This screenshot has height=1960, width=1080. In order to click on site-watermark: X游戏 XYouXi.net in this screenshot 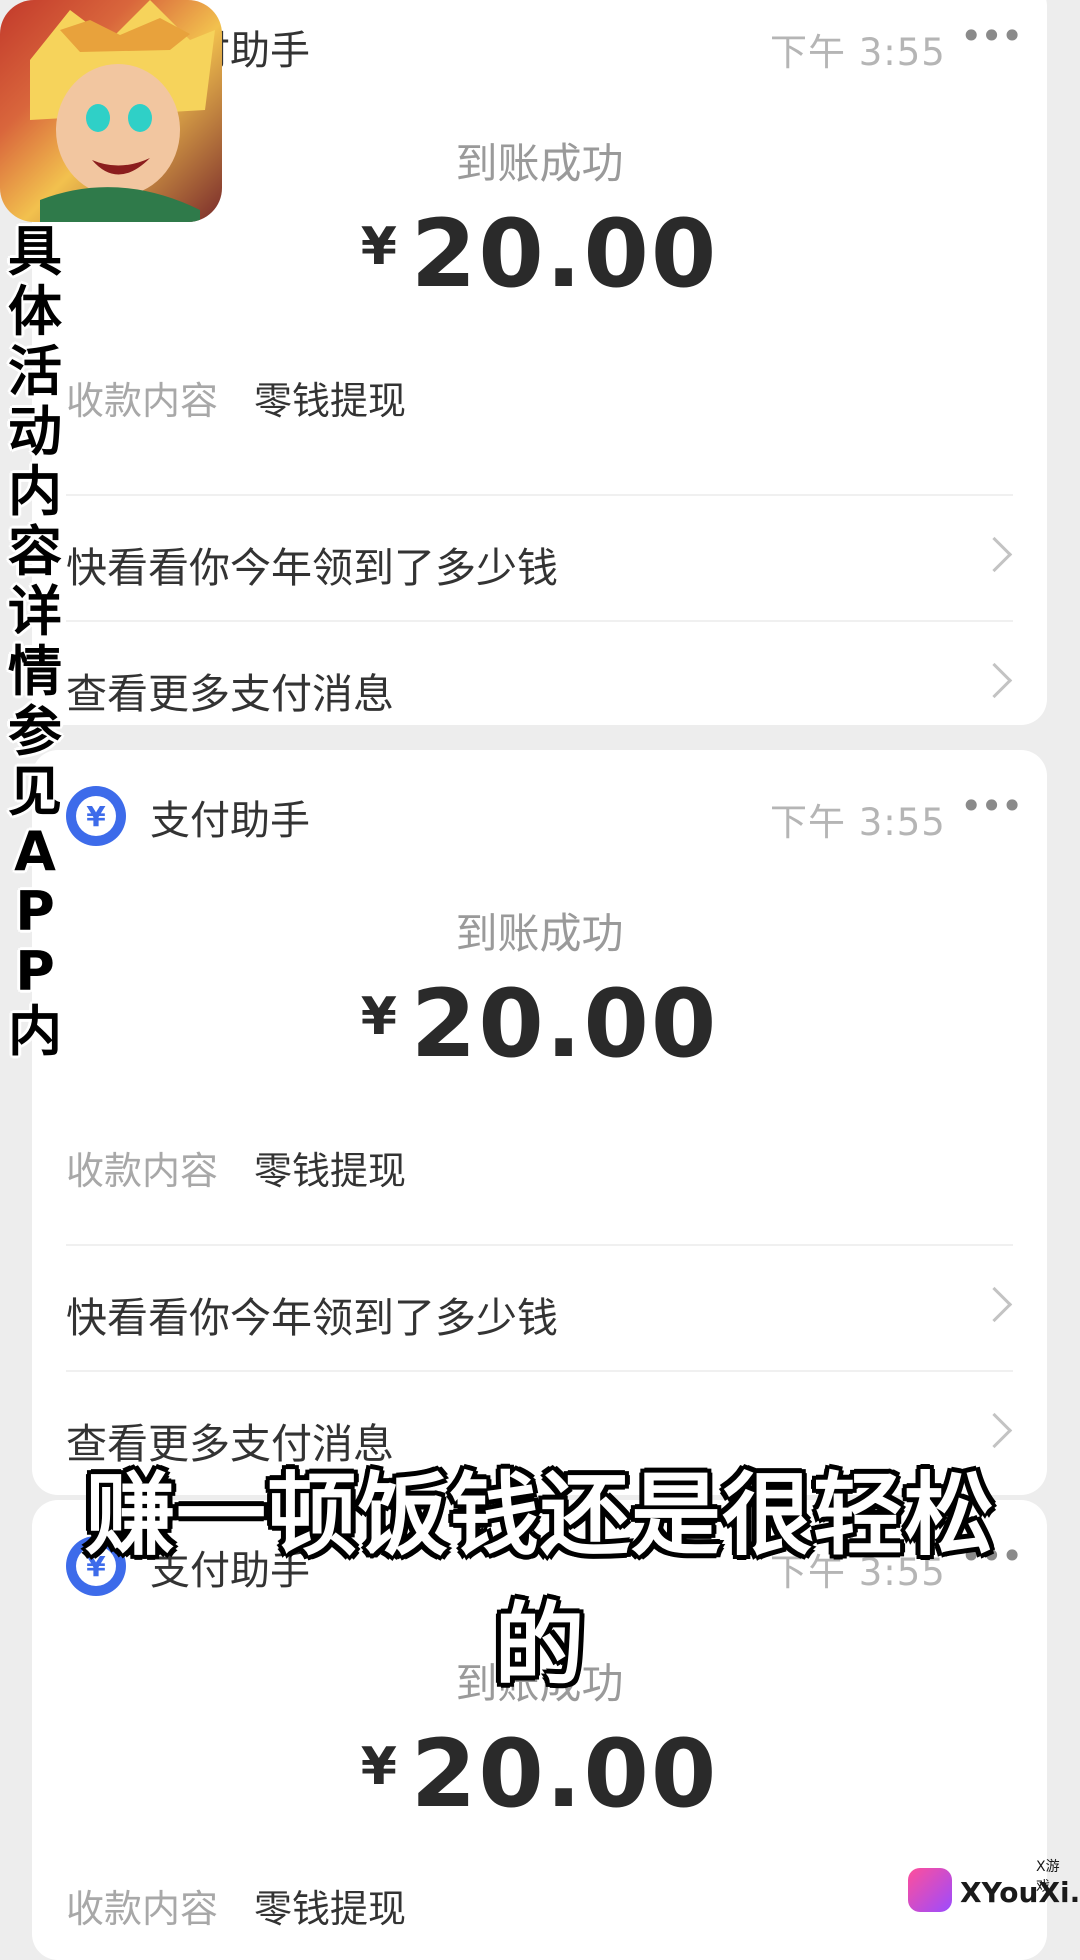, I will do `click(994, 1886)`.